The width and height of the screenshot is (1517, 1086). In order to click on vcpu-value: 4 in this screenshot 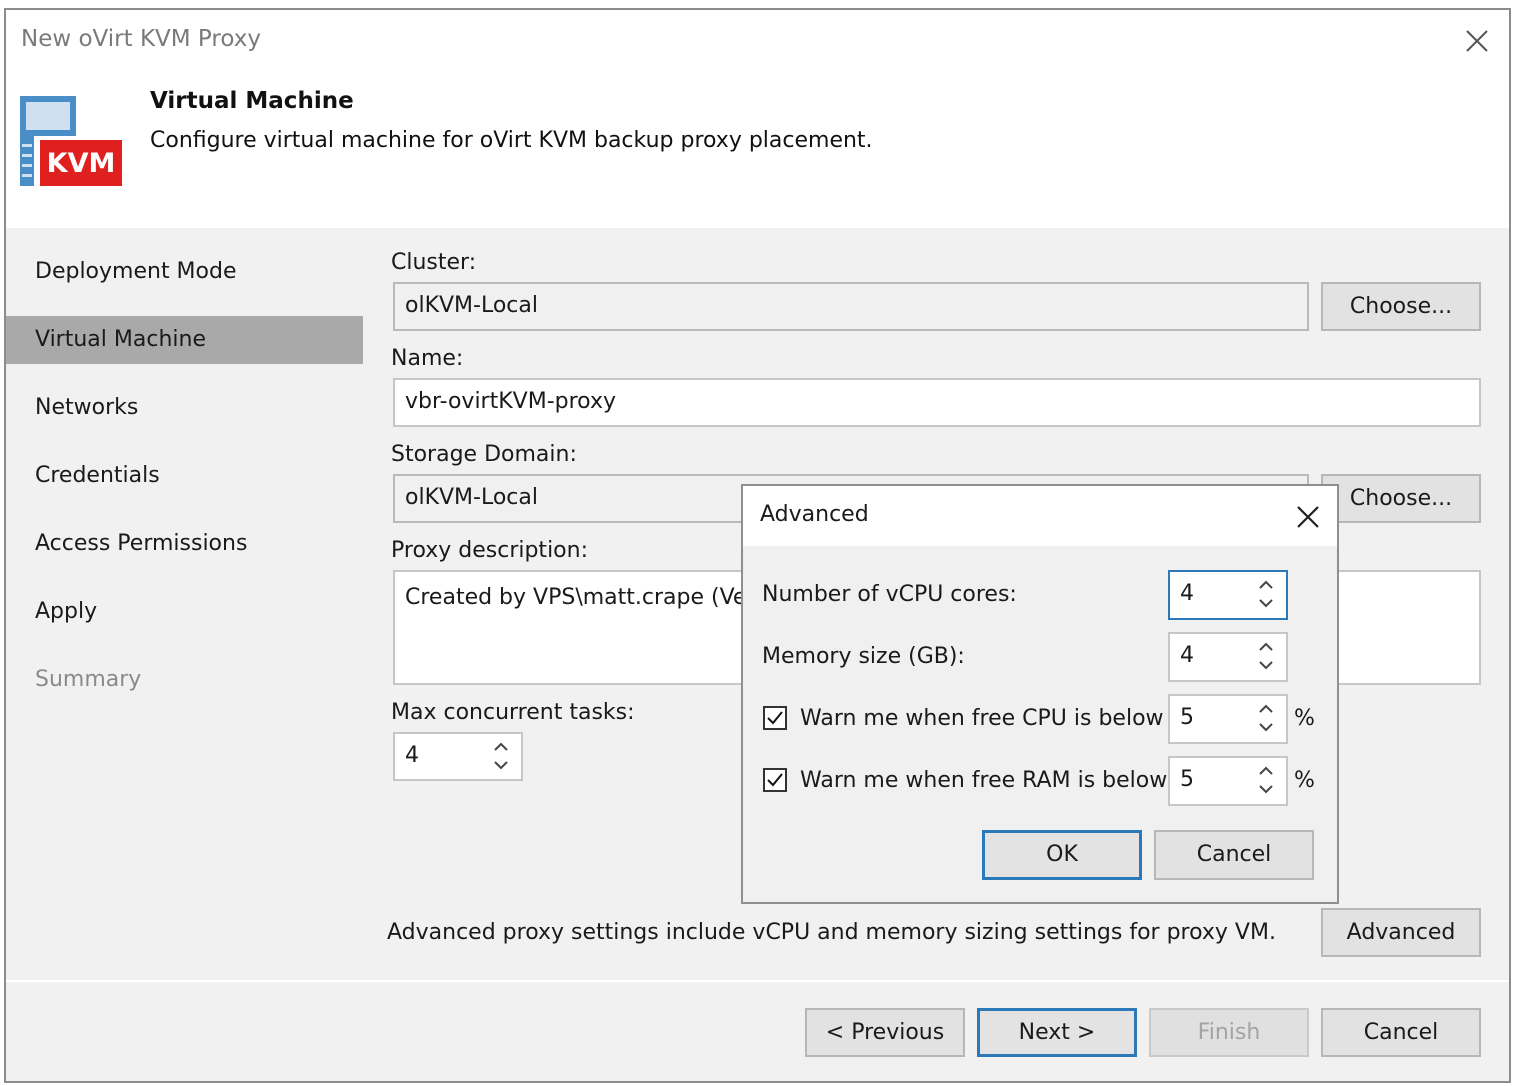, I will do `click(1187, 593)`.